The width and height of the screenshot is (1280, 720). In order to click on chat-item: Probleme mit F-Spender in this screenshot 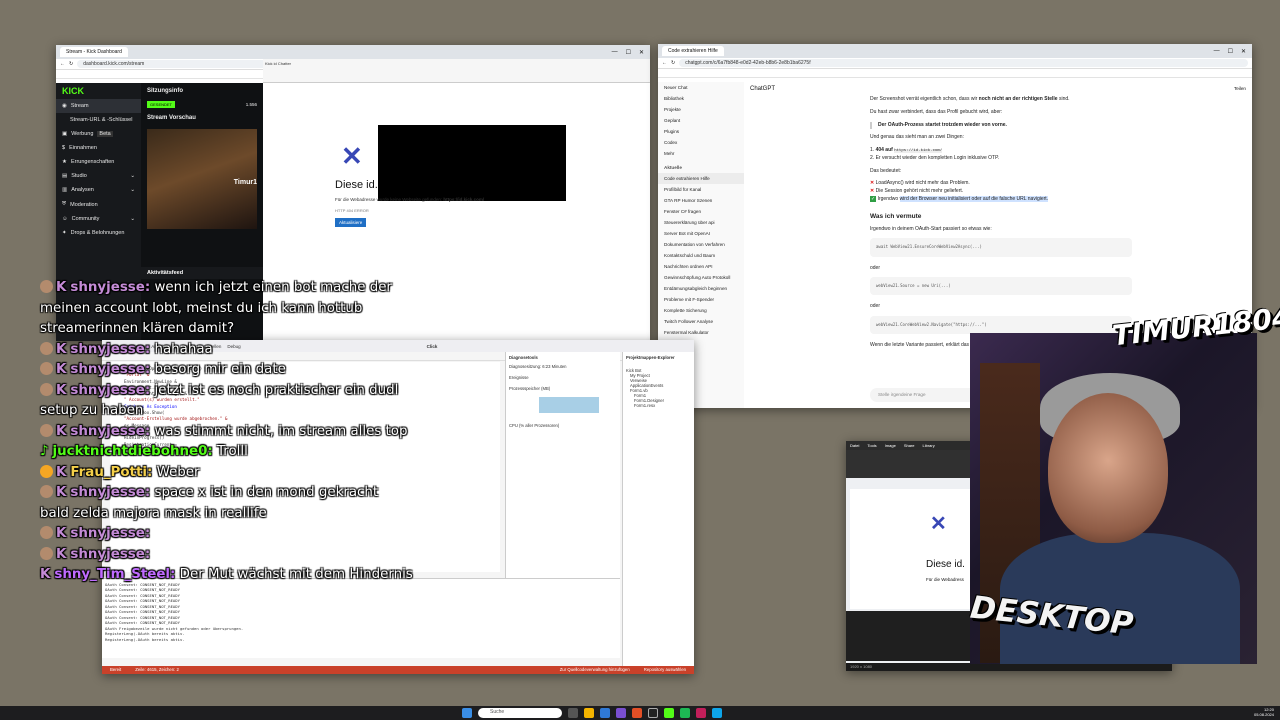, I will do `click(701, 299)`.